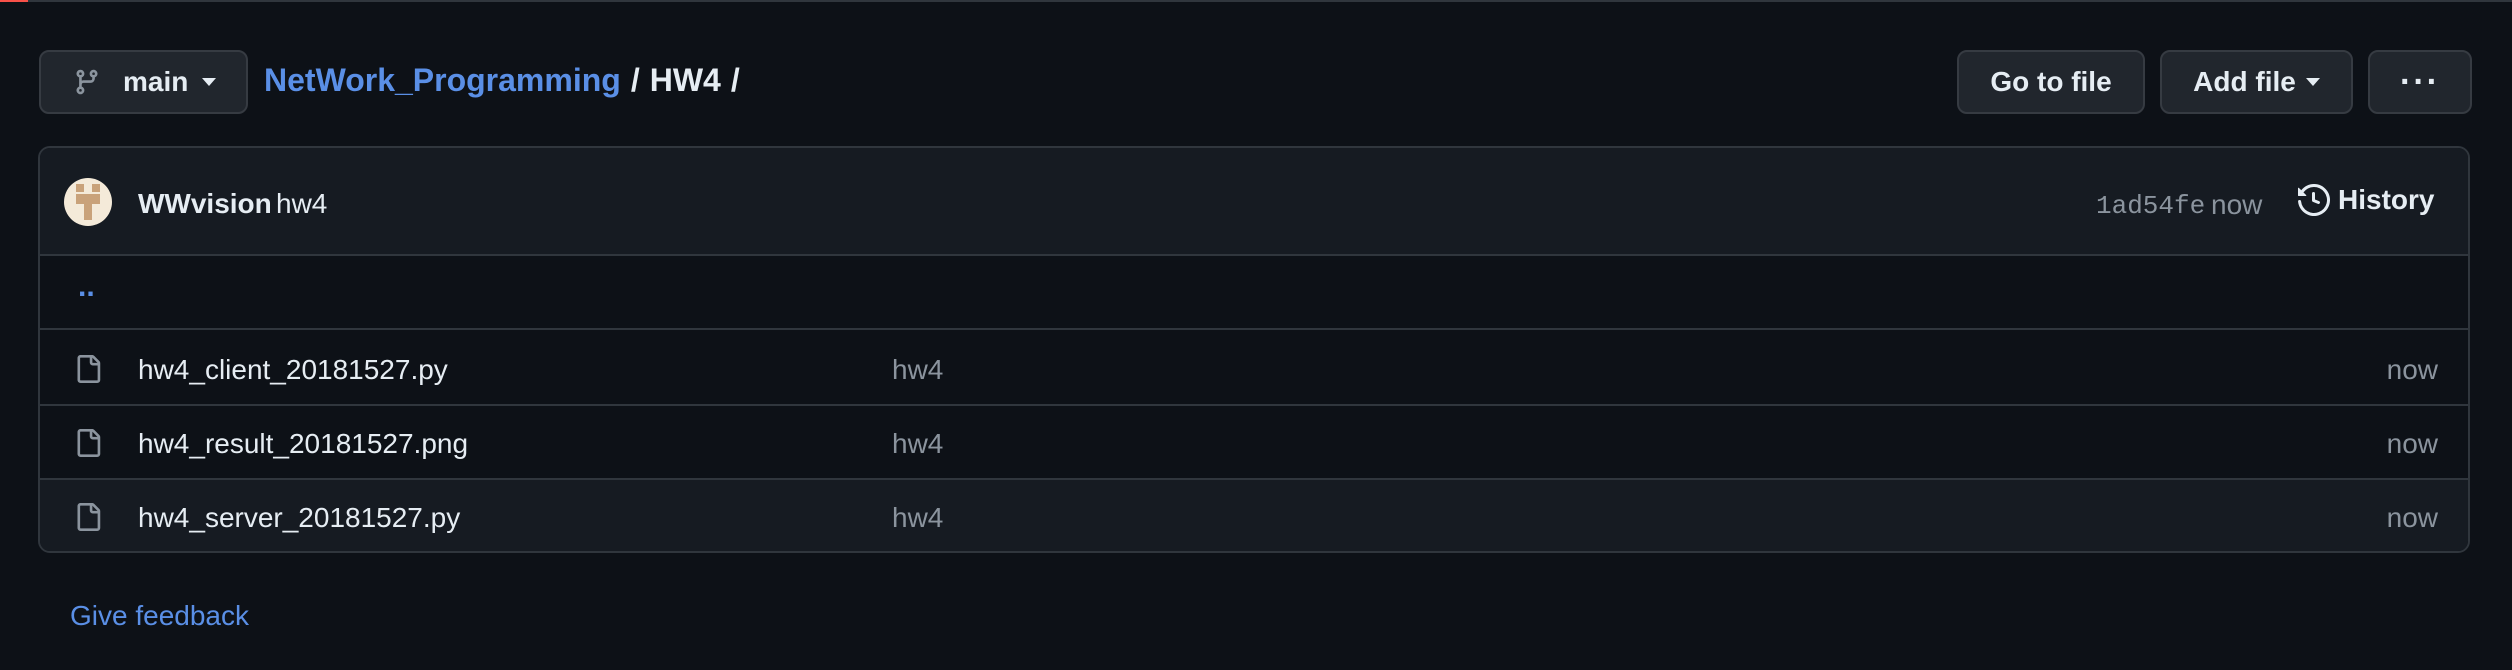 The height and width of the screenshot is (670, 2512). I want to click on table-row: hw4_result_20181527.png hw4 now, so click(1254, 443).